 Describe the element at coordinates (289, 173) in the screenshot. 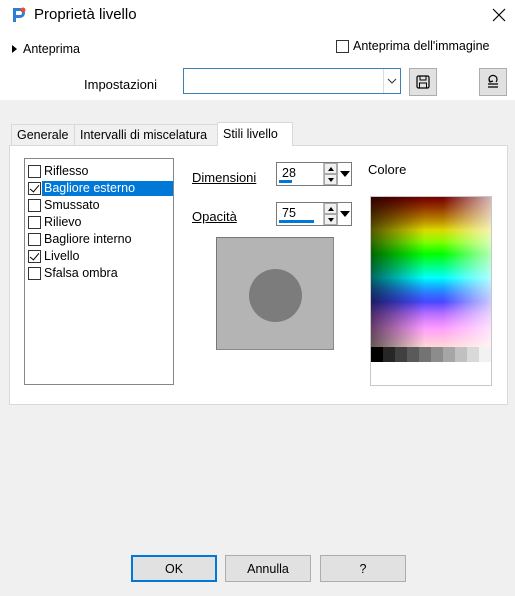

I see `dimensioni-value: 28` at that location.